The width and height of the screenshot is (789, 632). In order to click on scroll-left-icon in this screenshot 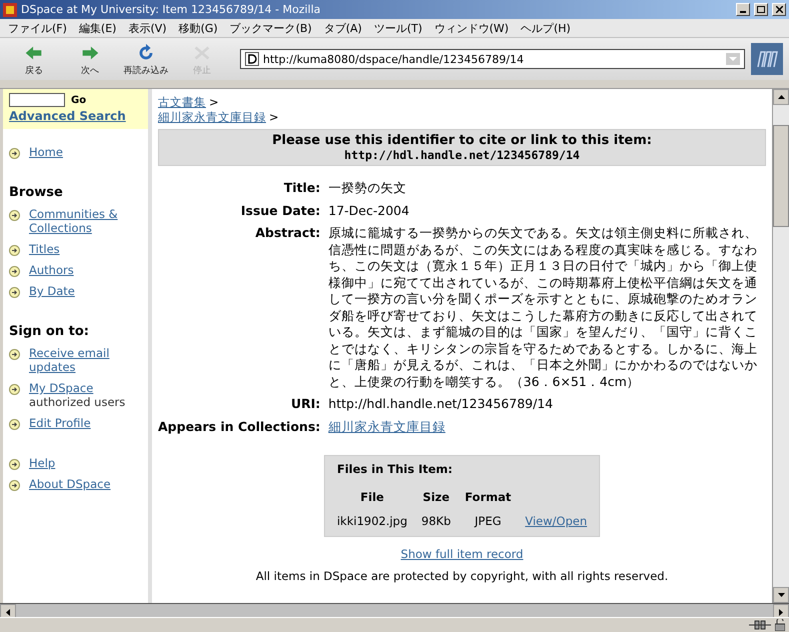, I will do `click(8, 612)`.